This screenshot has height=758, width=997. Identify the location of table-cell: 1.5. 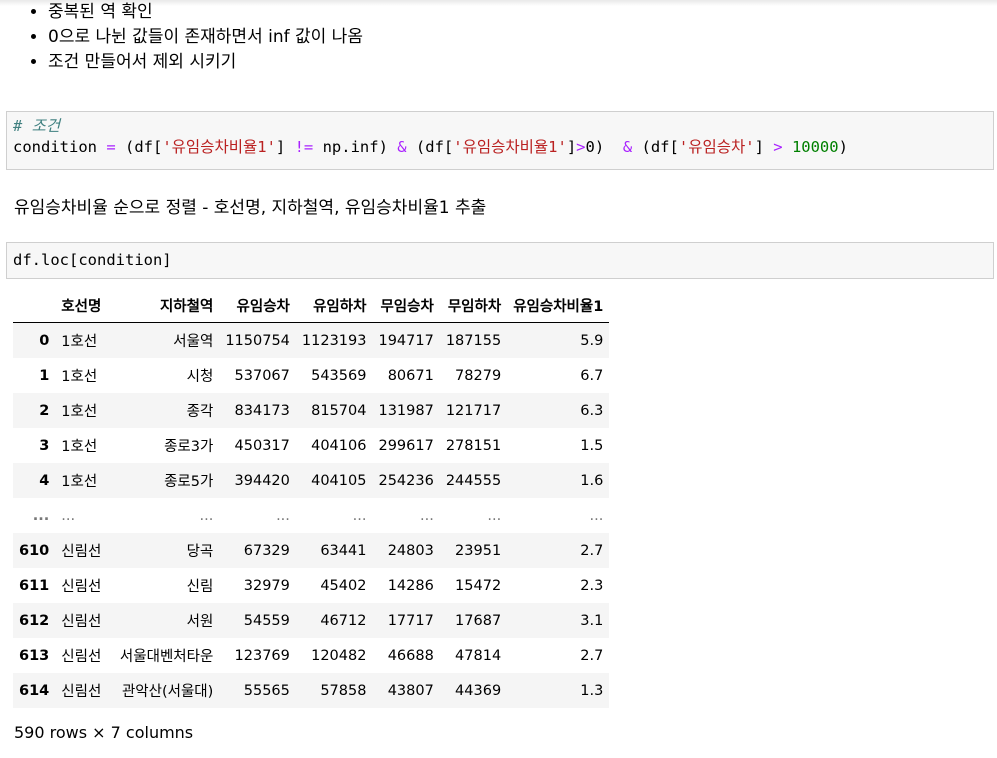
(592, 445).